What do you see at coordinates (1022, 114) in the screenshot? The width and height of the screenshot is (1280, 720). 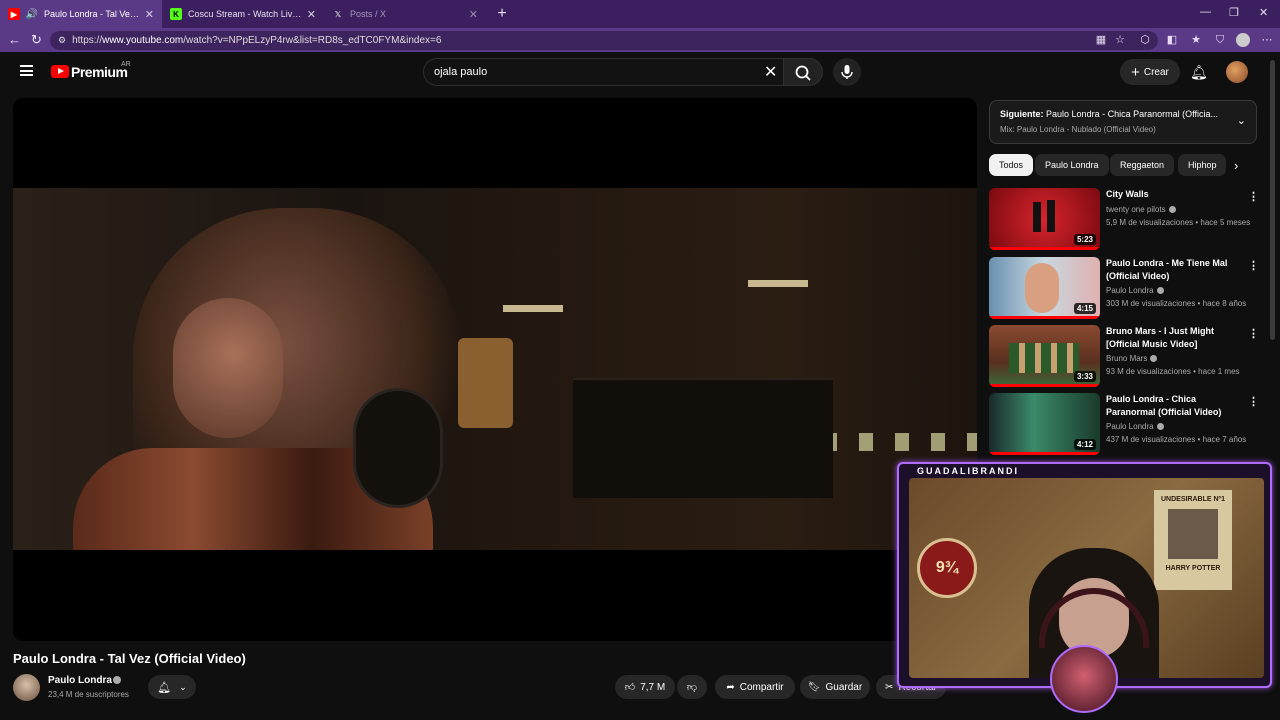 I see `up-next-prefix: Siguiente:` at bounding box center [1022, 114].